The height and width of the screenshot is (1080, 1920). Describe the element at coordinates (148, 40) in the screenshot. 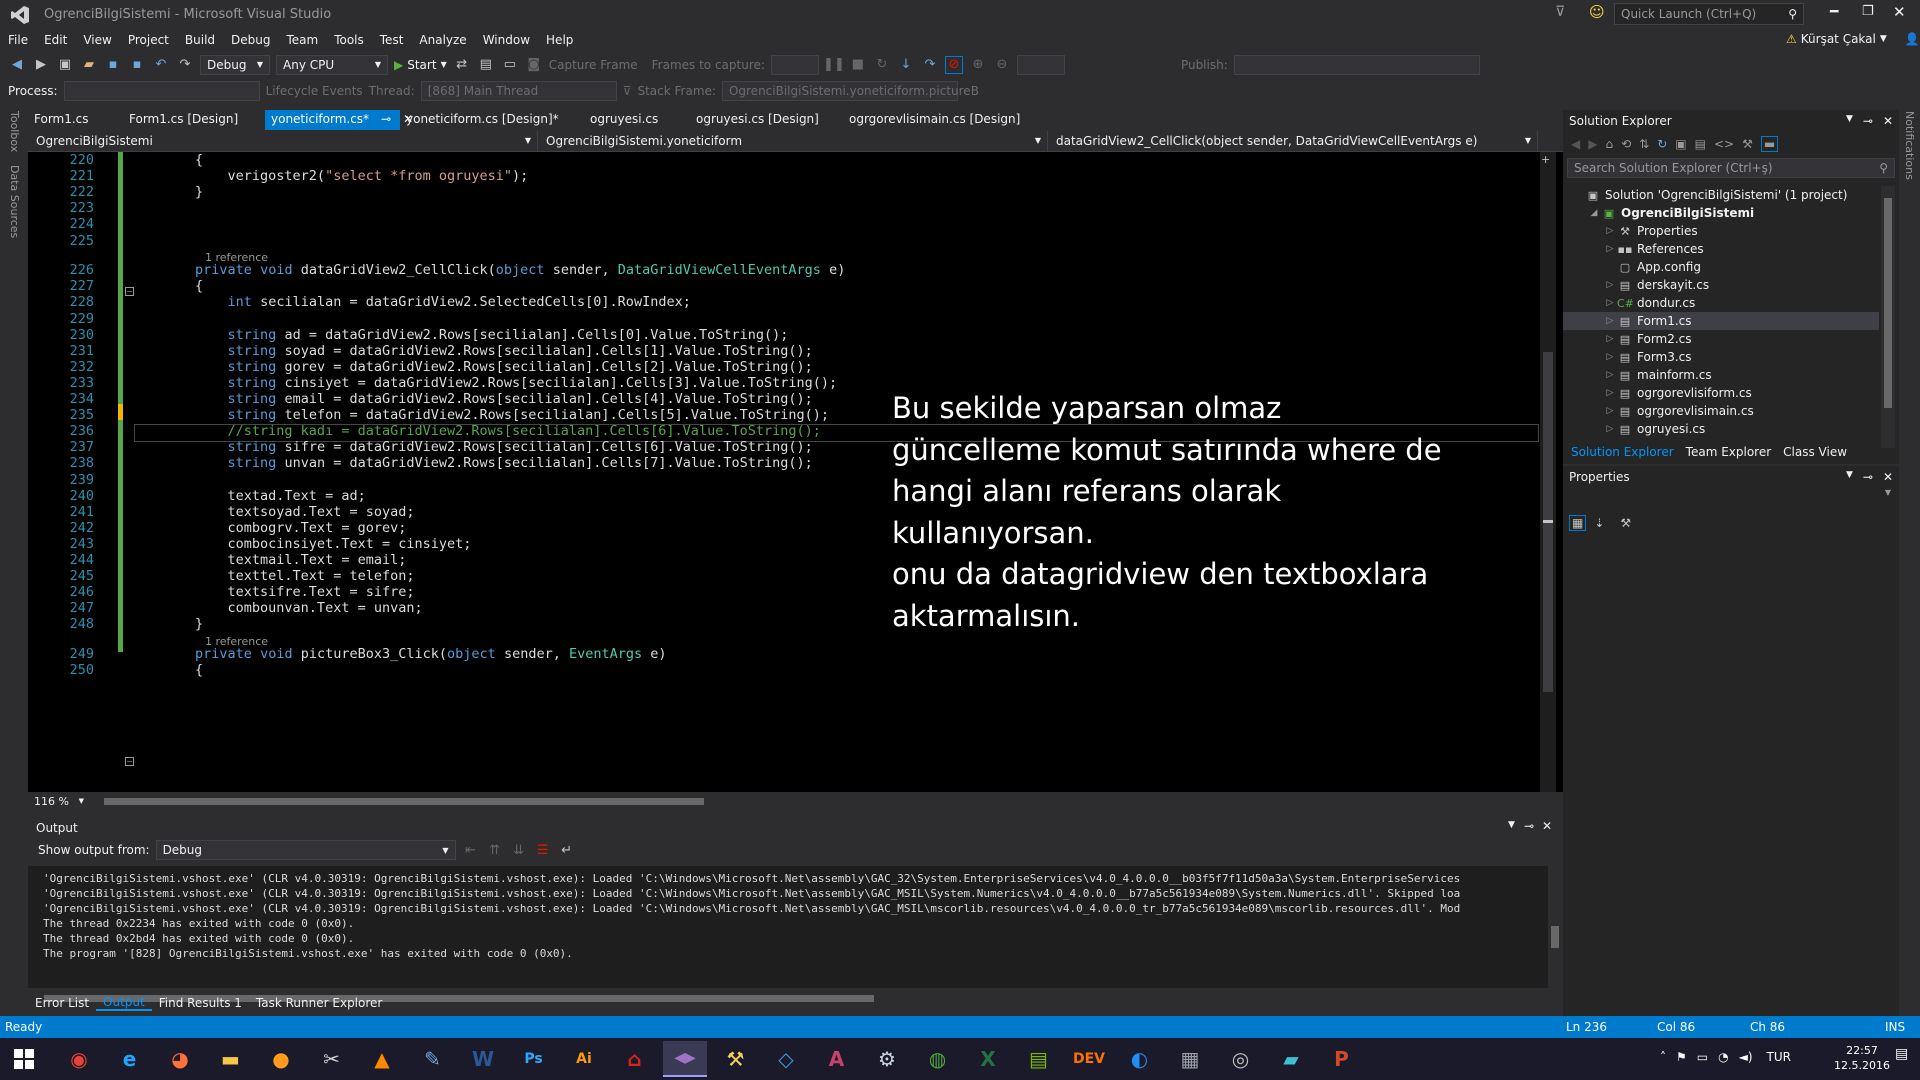

I see `menu-project: Project` at that location.